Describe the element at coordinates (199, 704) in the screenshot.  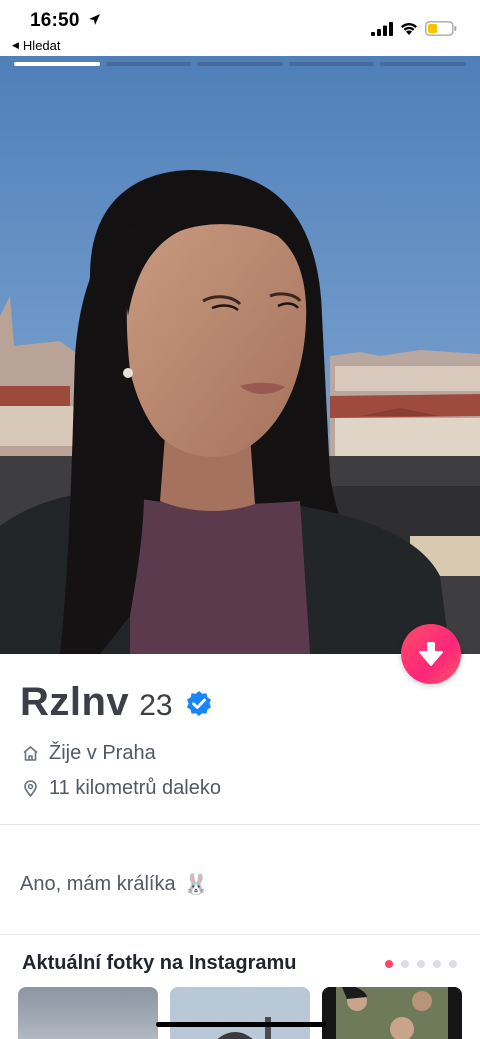
I see `verified-badge-icon` at that location.